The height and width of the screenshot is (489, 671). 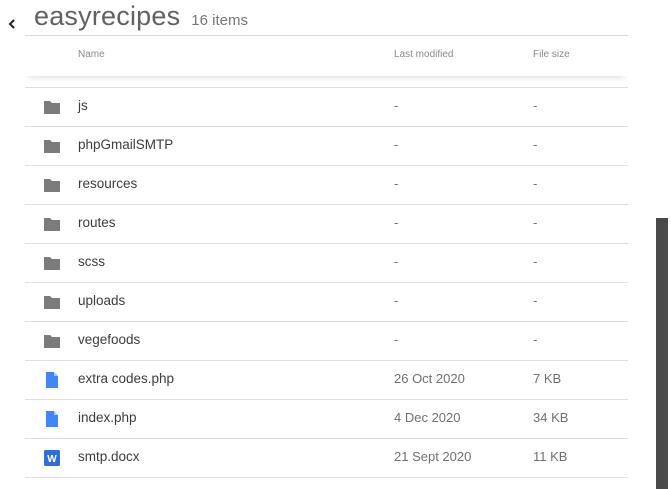 What do you see at coordinates (91, 261) in the screenshot?
I see `file-name: scss` at bounding box center [91, 261].